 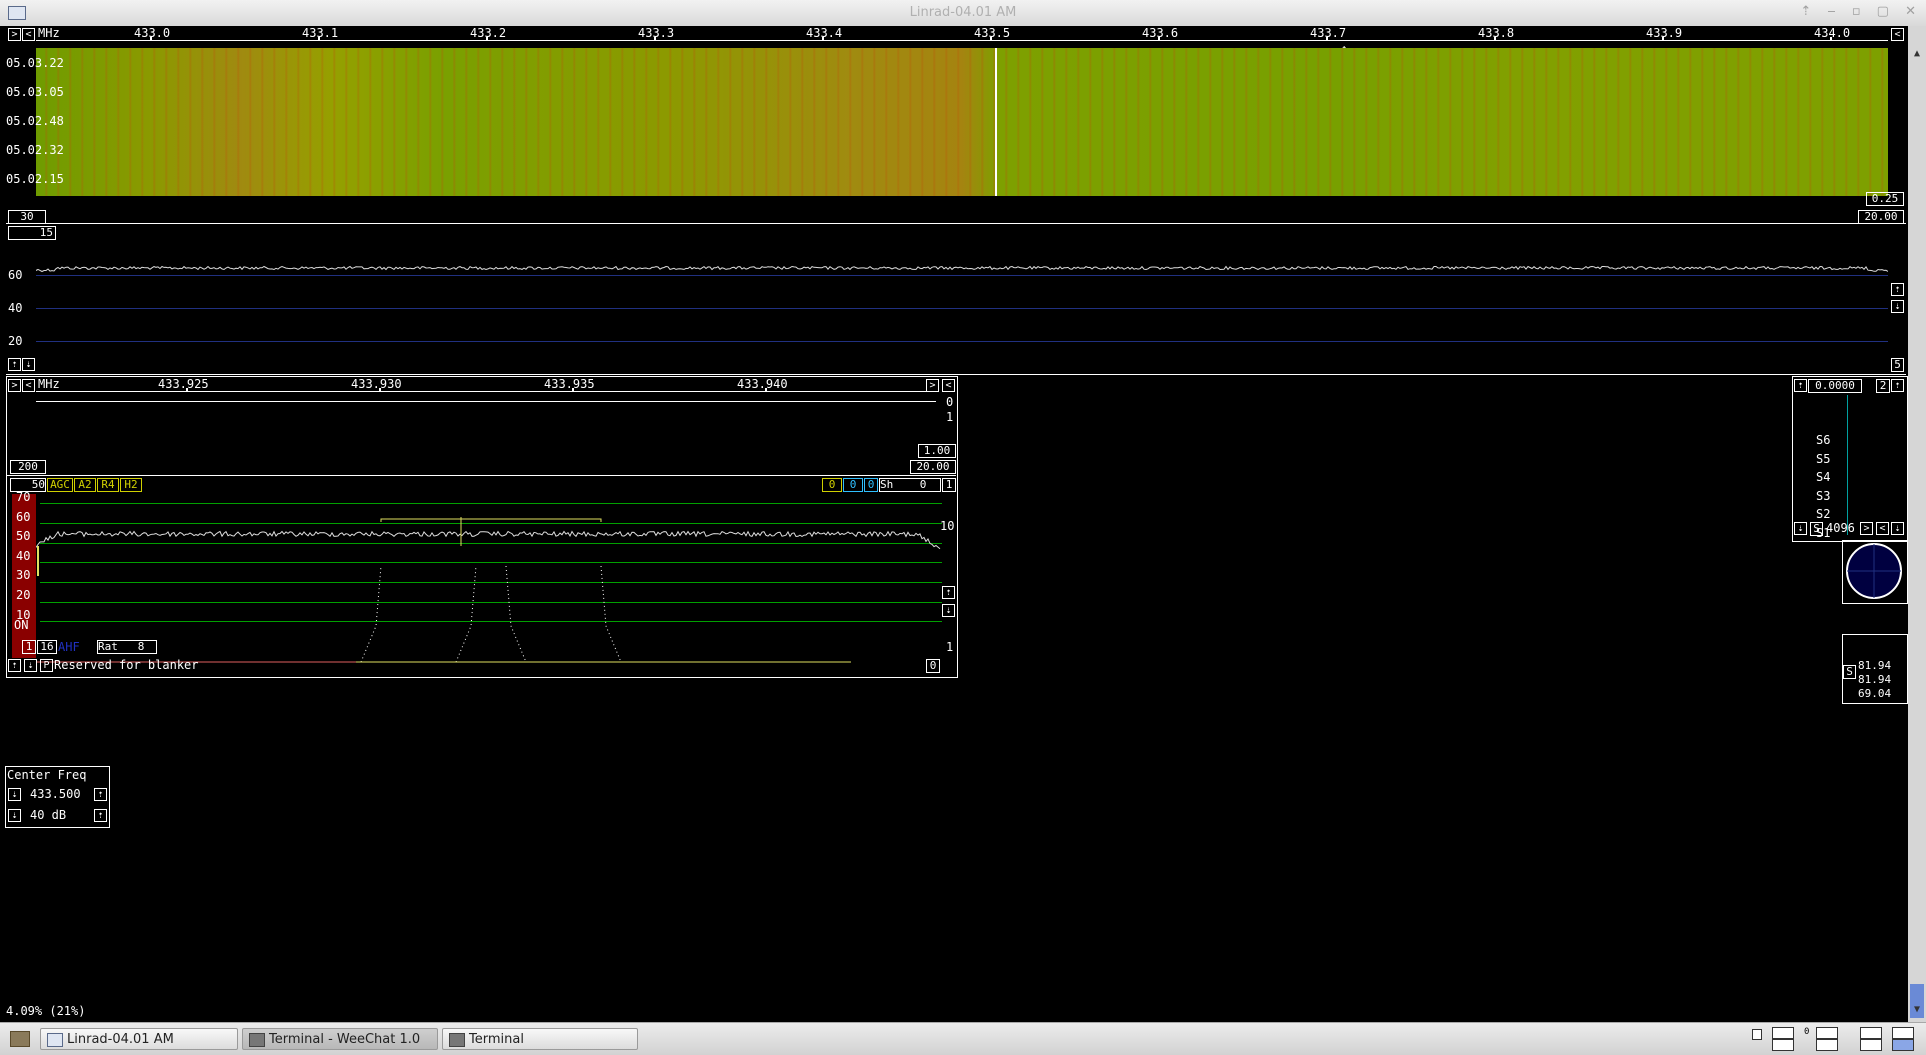 What do you see at coordinates (1847, 465) in the screenshot?
I see `smeter-axis` at bounding box center [1847, 465].